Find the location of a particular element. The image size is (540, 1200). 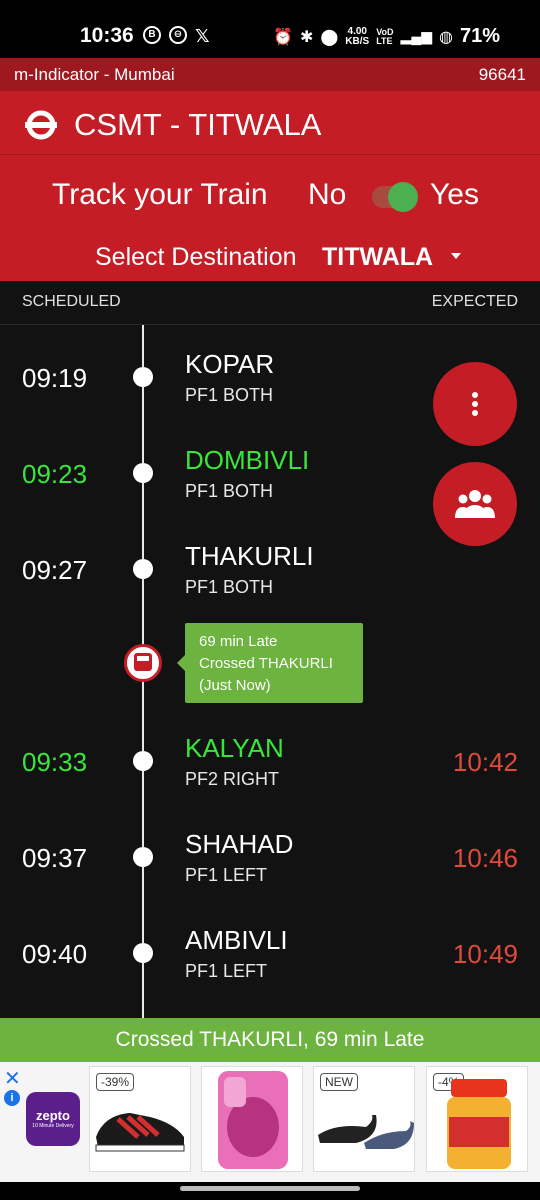

battery-percent: 71% is located at coordinates (479, 36).